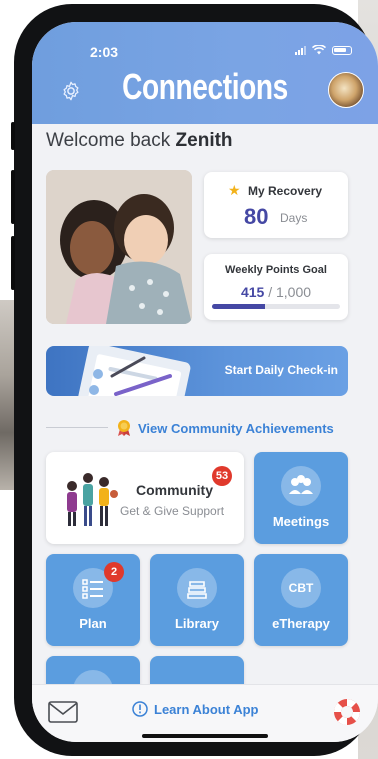 The image size is (378, 759). I want to click on app-header: 2:03 Connections, so click(205, 73).